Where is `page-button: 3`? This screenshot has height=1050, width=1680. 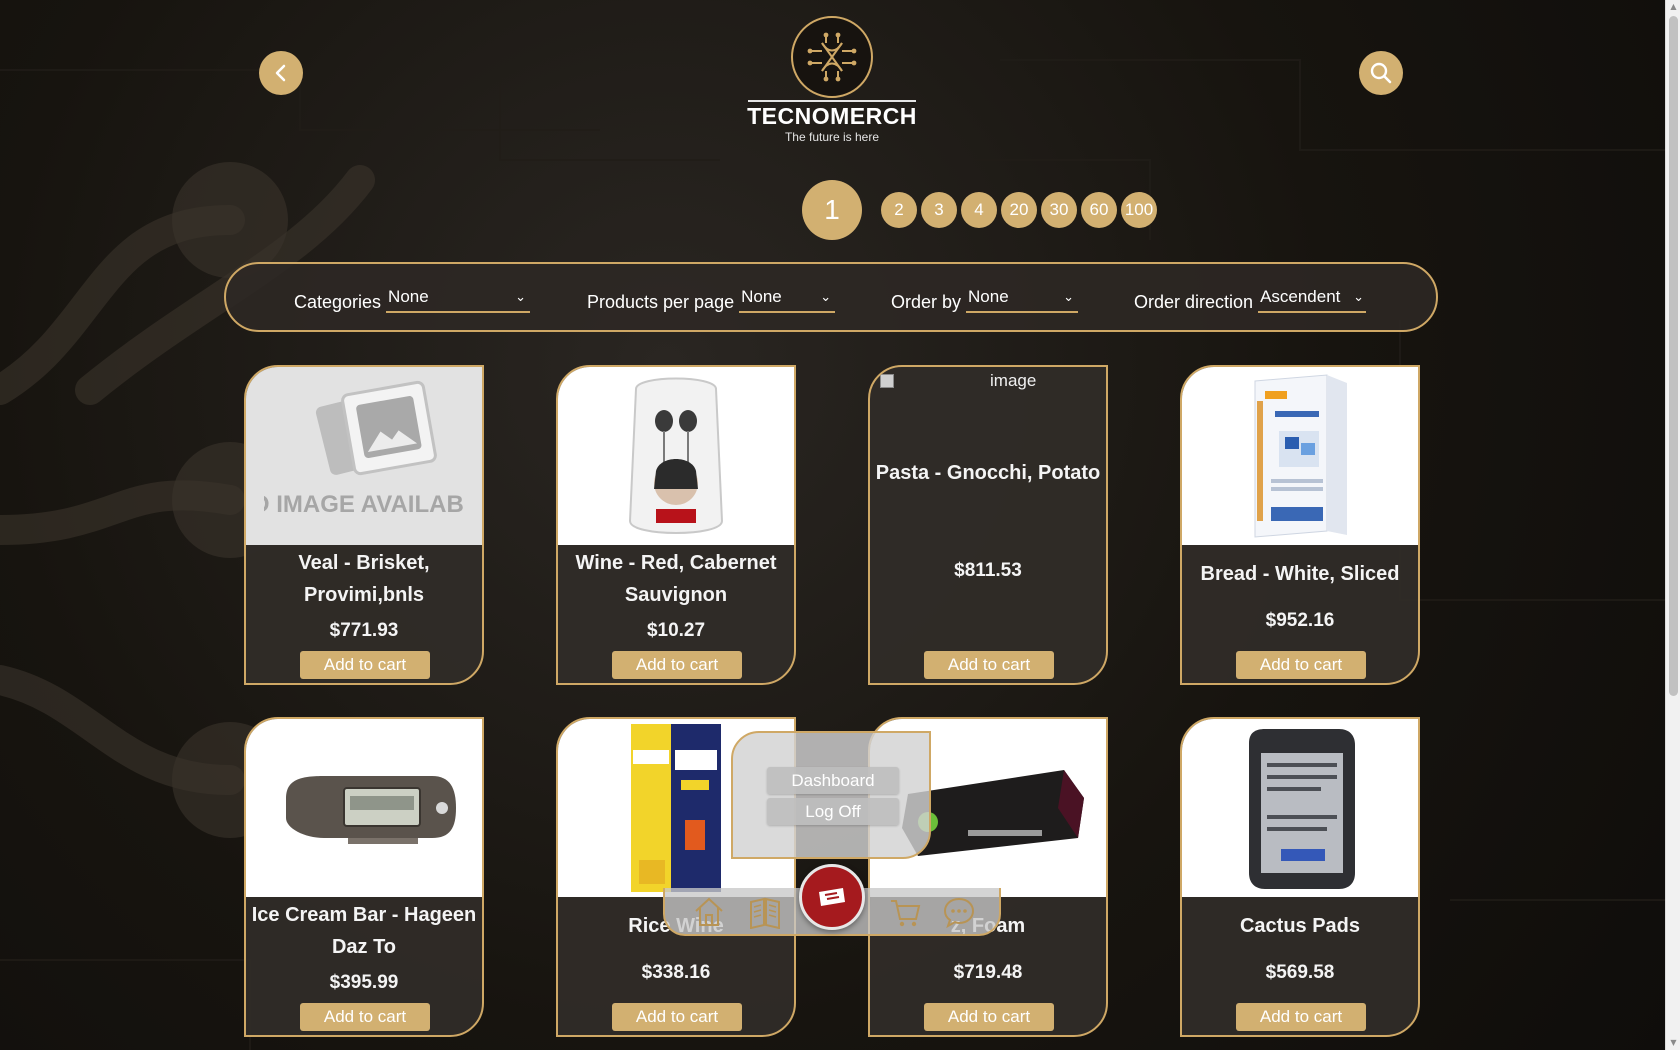
page-button: 3 is located at coordinates (939, 210).